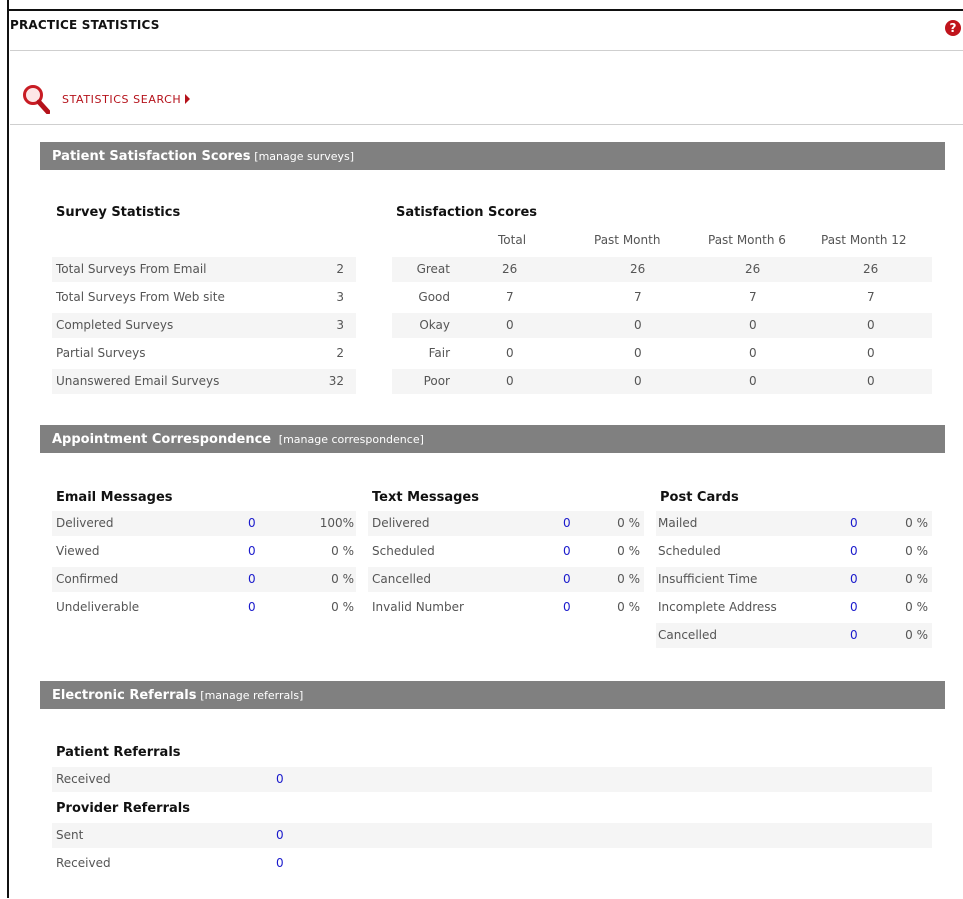 Image resolution: width=963 pixels, height=899 pixels. What do you see at coordinates (340, 297) in the screenshot?
I see `survey-stat-value: 3` at bounding box center [340, 297].